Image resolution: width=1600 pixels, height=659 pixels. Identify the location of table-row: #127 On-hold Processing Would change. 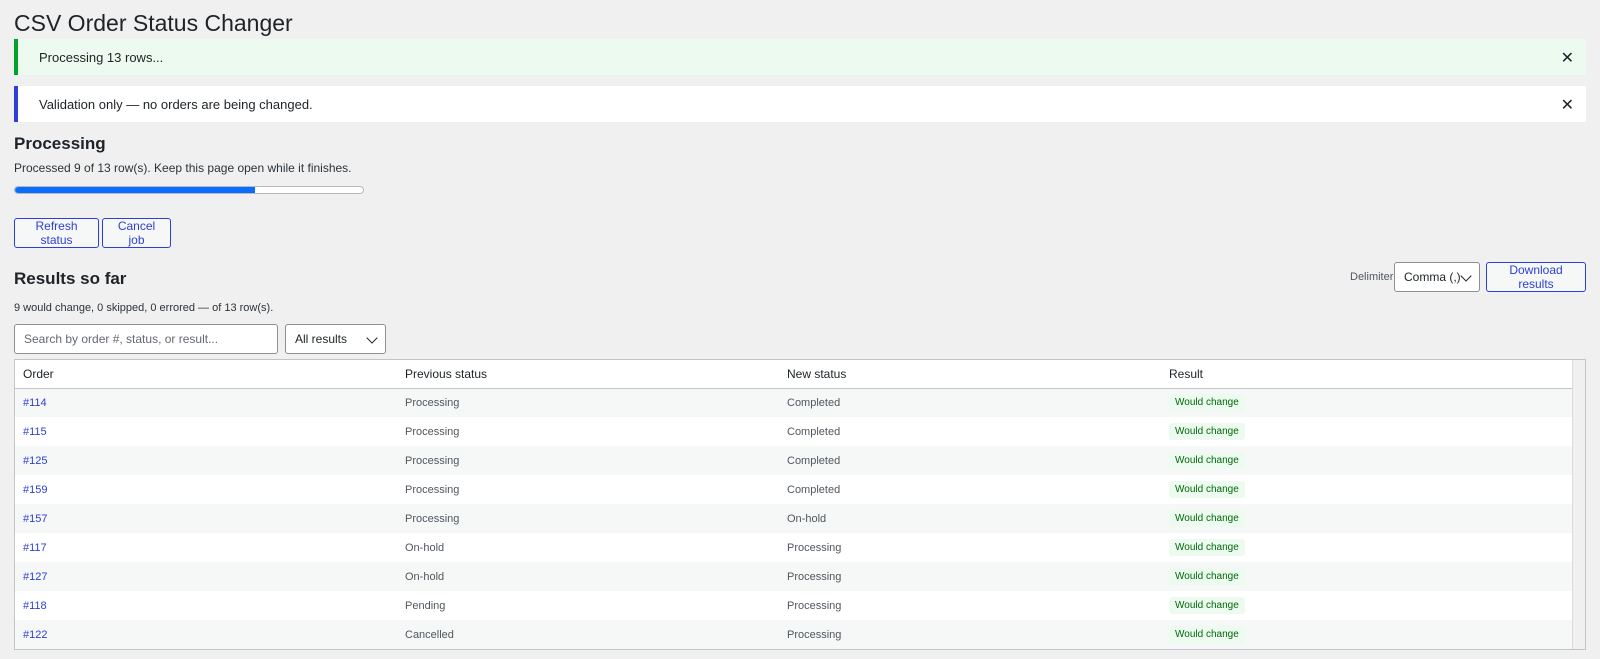
(795, 576).